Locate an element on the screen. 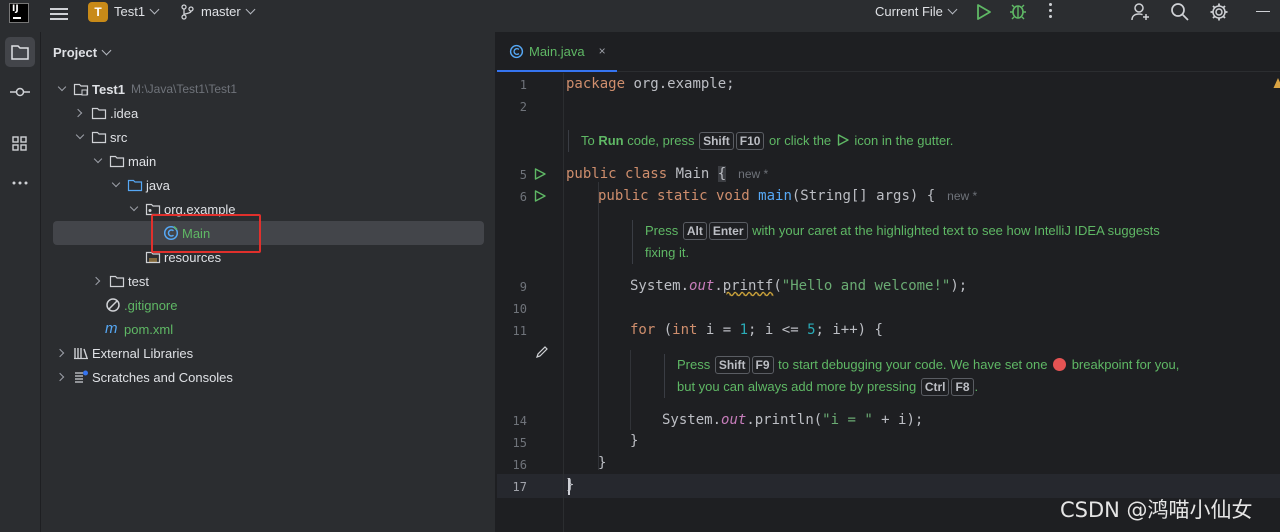 The image size is (1280, 532). edit-doc-icon is located at coordinates (542, 352).